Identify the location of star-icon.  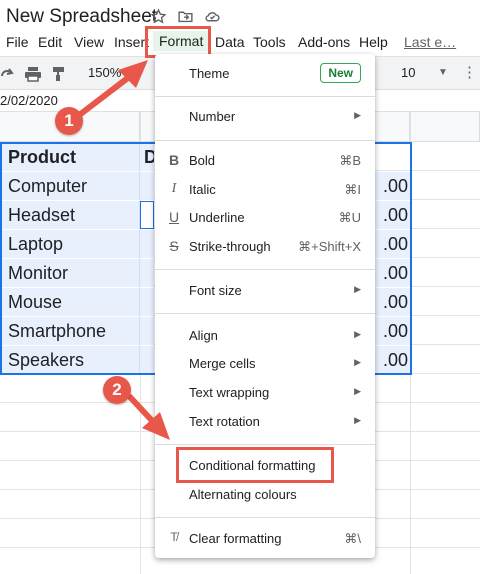
(158, 16).